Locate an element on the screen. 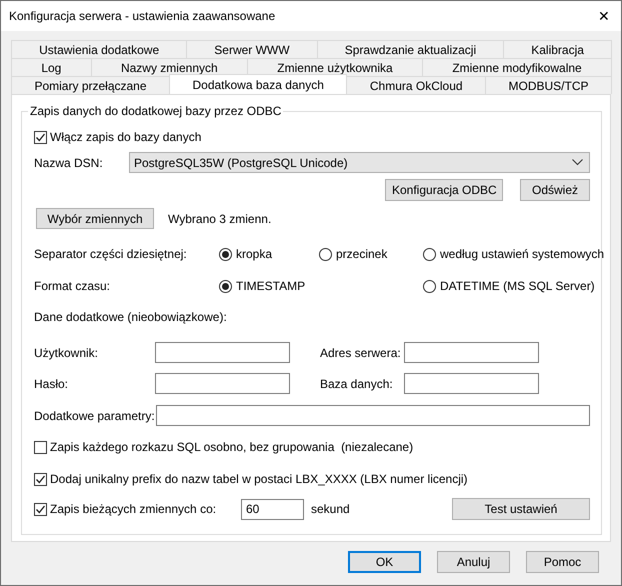  radio-label: przecinek is located at coordinates (362, 254).